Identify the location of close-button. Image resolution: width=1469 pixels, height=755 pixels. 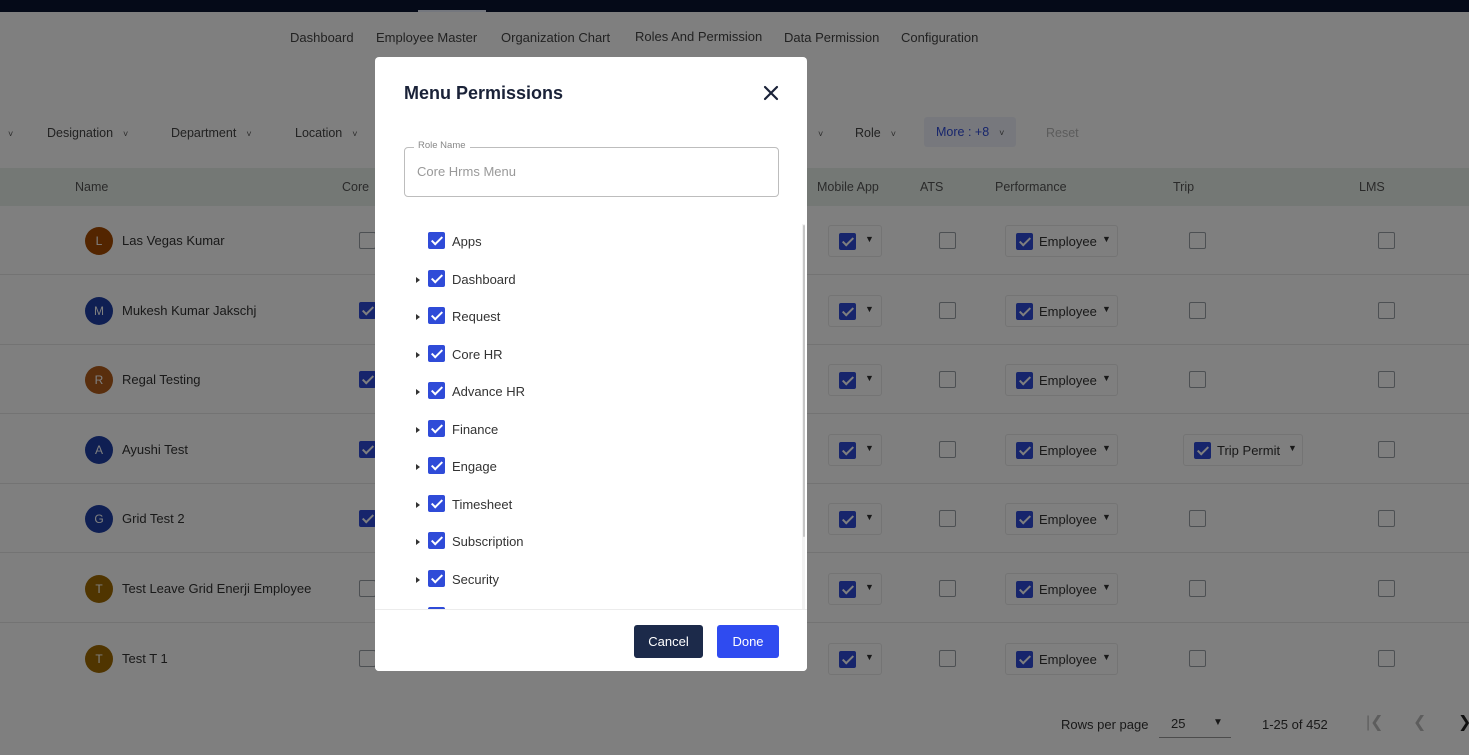
(771, 93).